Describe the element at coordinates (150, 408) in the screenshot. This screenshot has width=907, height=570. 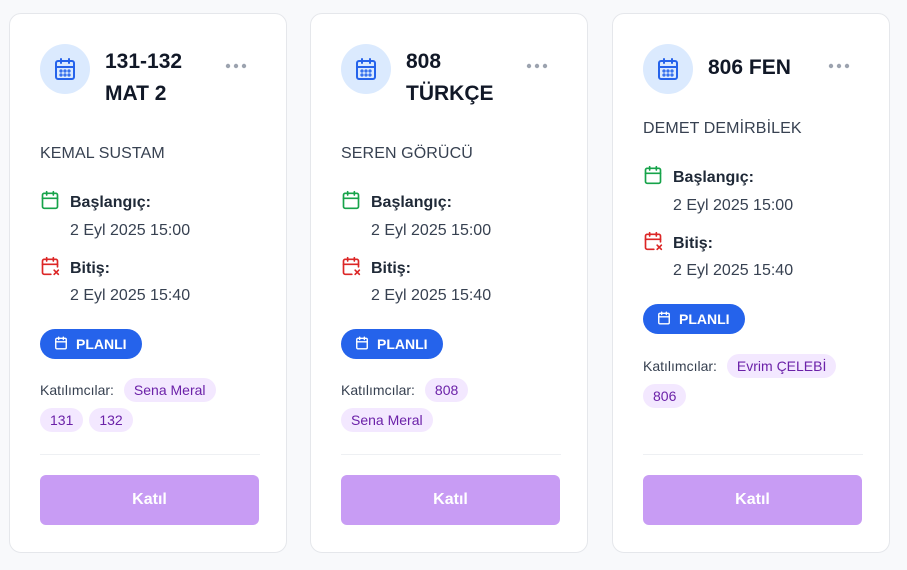
I see `participants: Katılımcılar: Sena Meral 131 132` at that location.